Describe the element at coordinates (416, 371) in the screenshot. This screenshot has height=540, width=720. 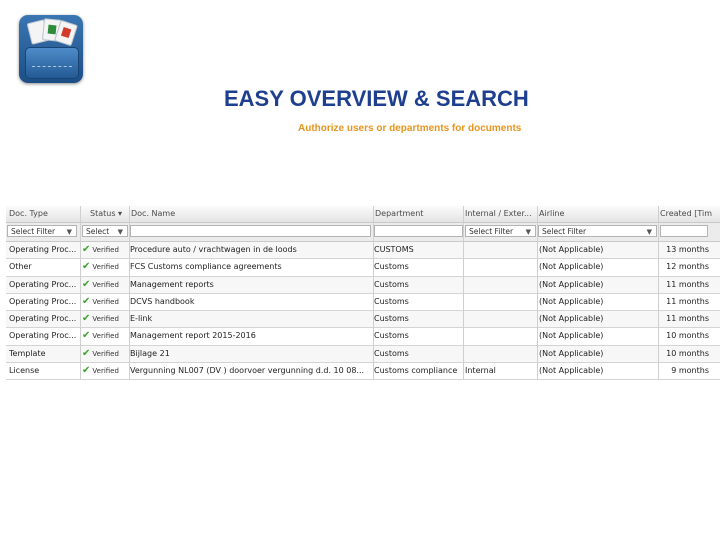
I see `cell-department: Customs compliance` at that location.